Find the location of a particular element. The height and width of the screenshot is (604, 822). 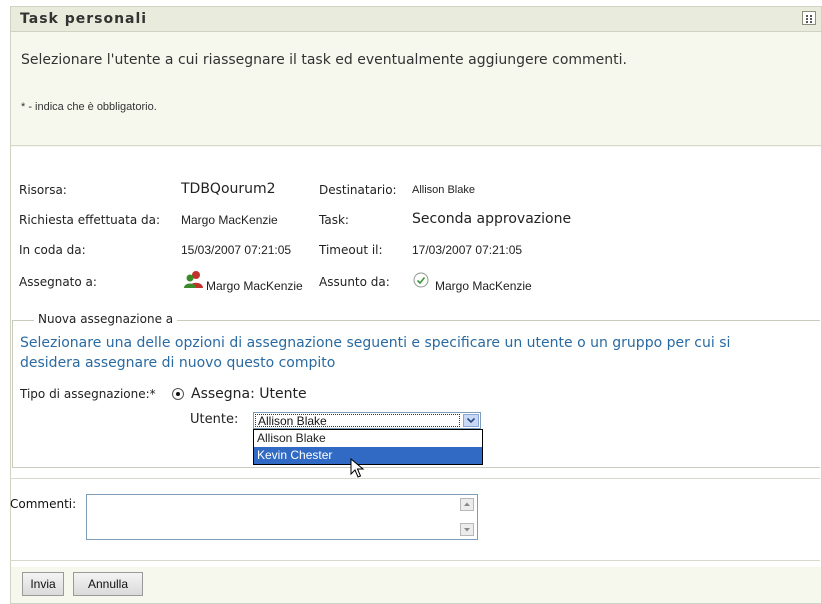

richiesta-value: Margo MacKenzie is located at coordinates (229, 220).